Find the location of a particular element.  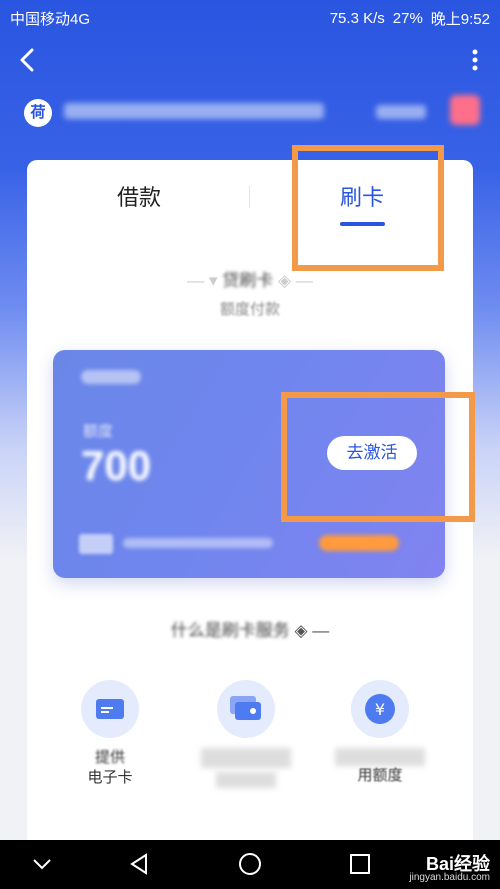

watermark-url: jingyan.baidu.com is located at coordinates (449, 877).